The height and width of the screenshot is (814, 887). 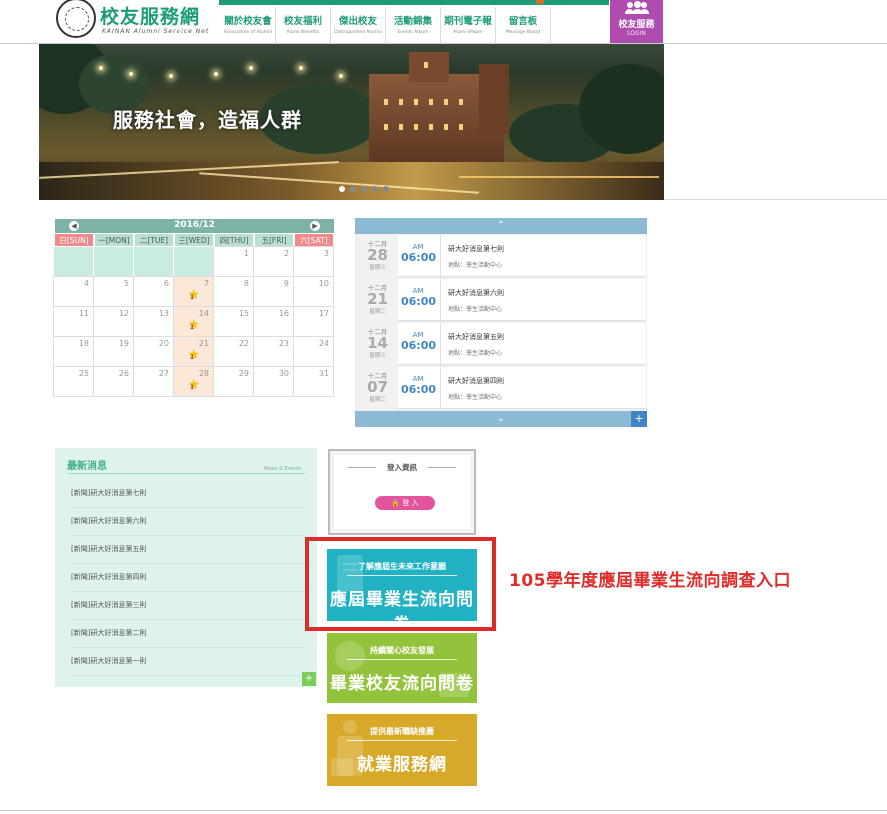 I want to click on login-nav-button: 校友服務 LOGIN, so click(x=636, y=21).